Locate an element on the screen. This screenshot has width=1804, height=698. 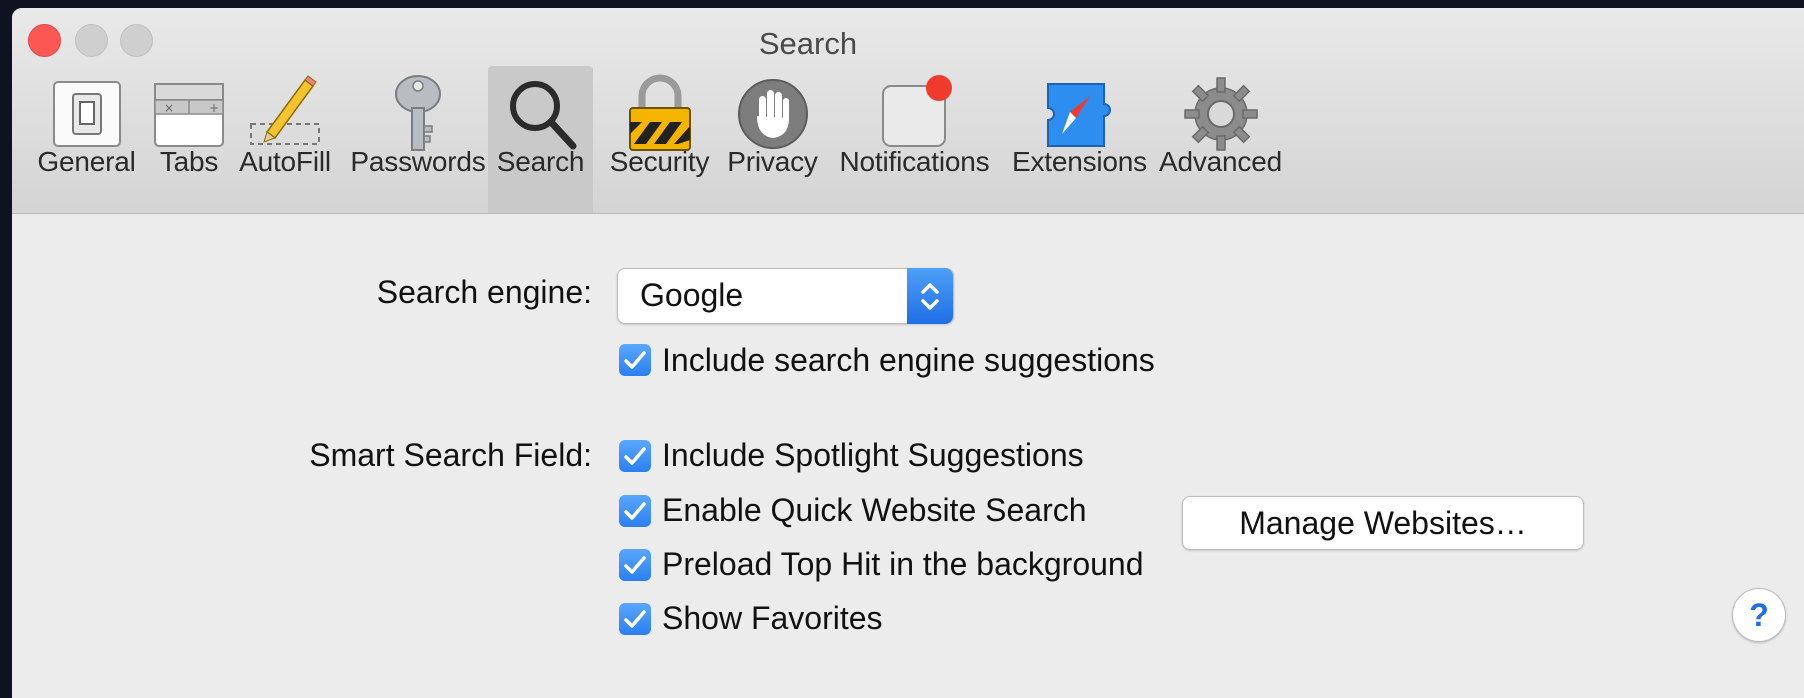
show-favorites-checkbox is located at coordinates (635, 619).